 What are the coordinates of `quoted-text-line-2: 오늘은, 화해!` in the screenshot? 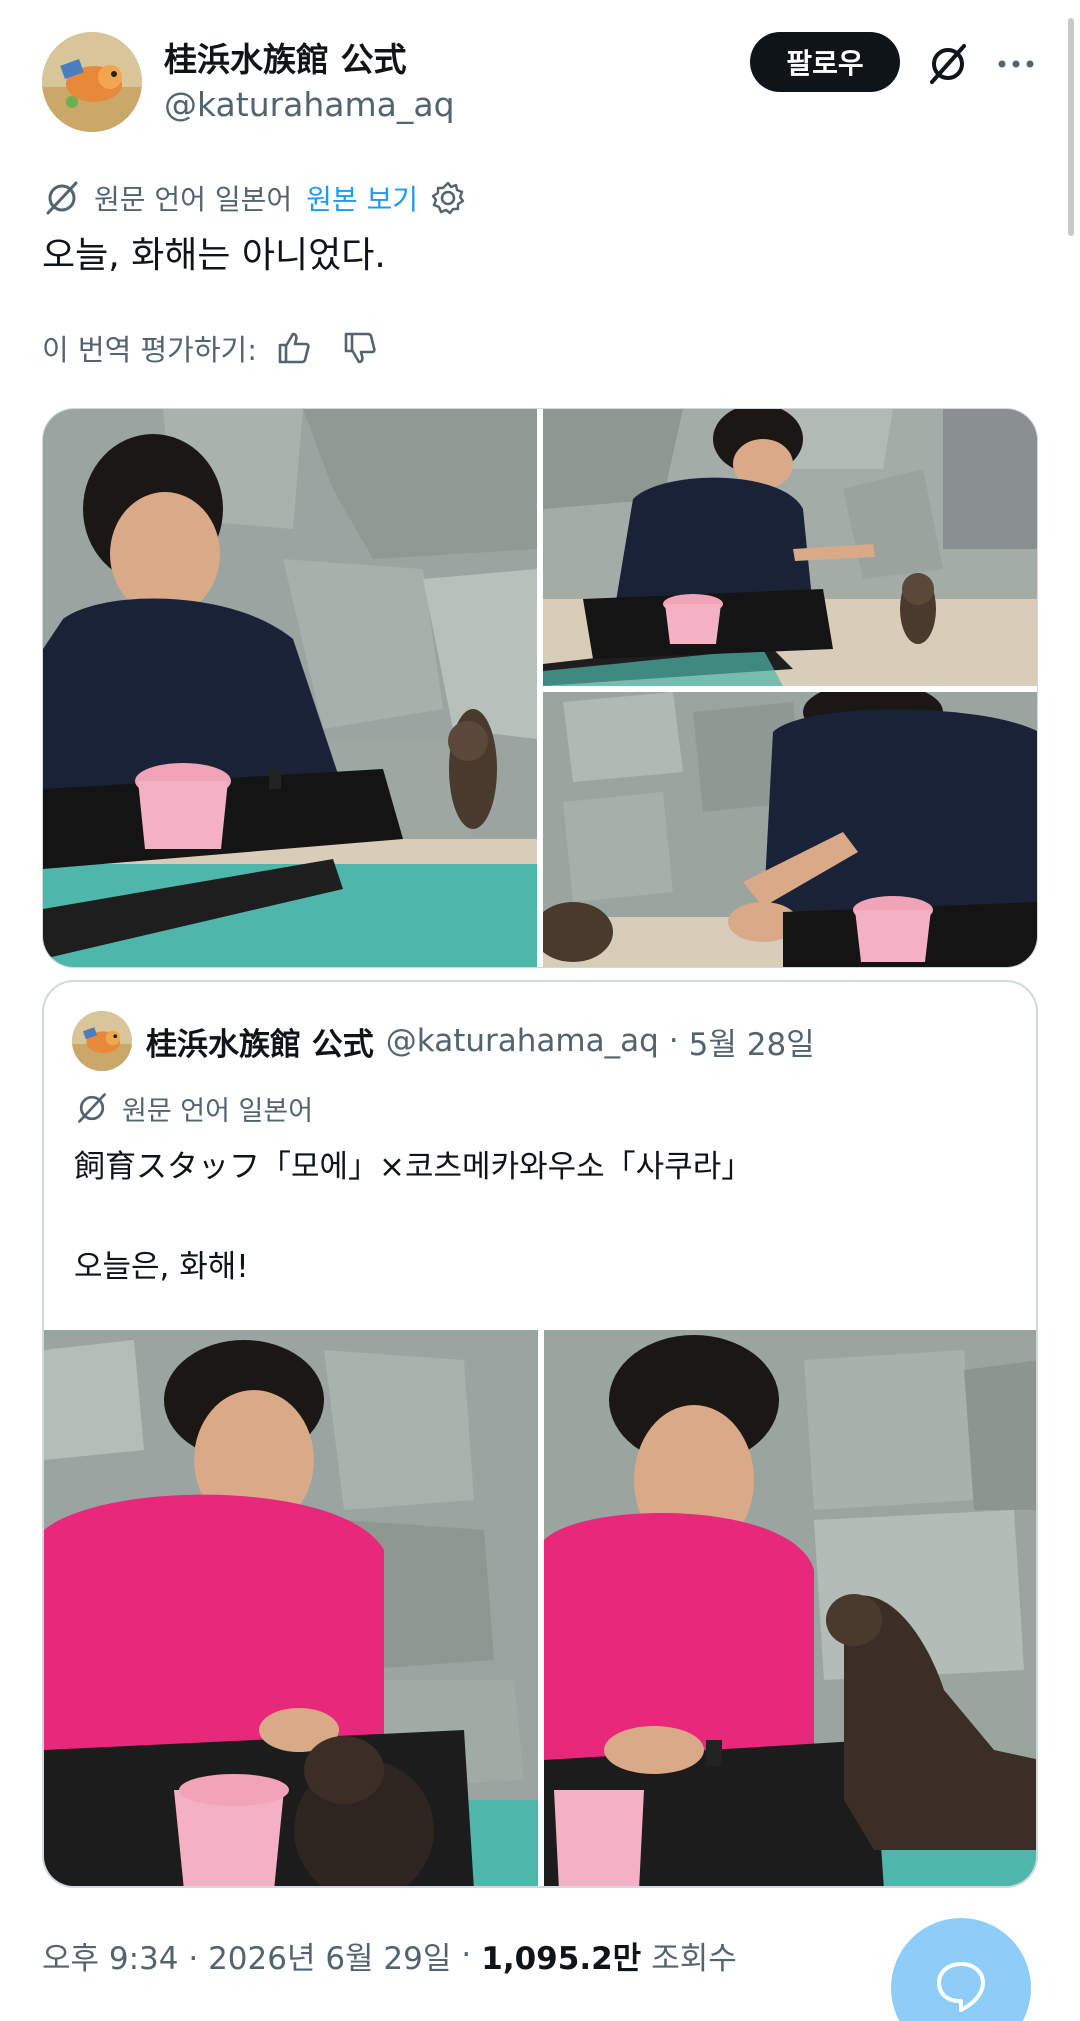 It's located at (161, 1267).